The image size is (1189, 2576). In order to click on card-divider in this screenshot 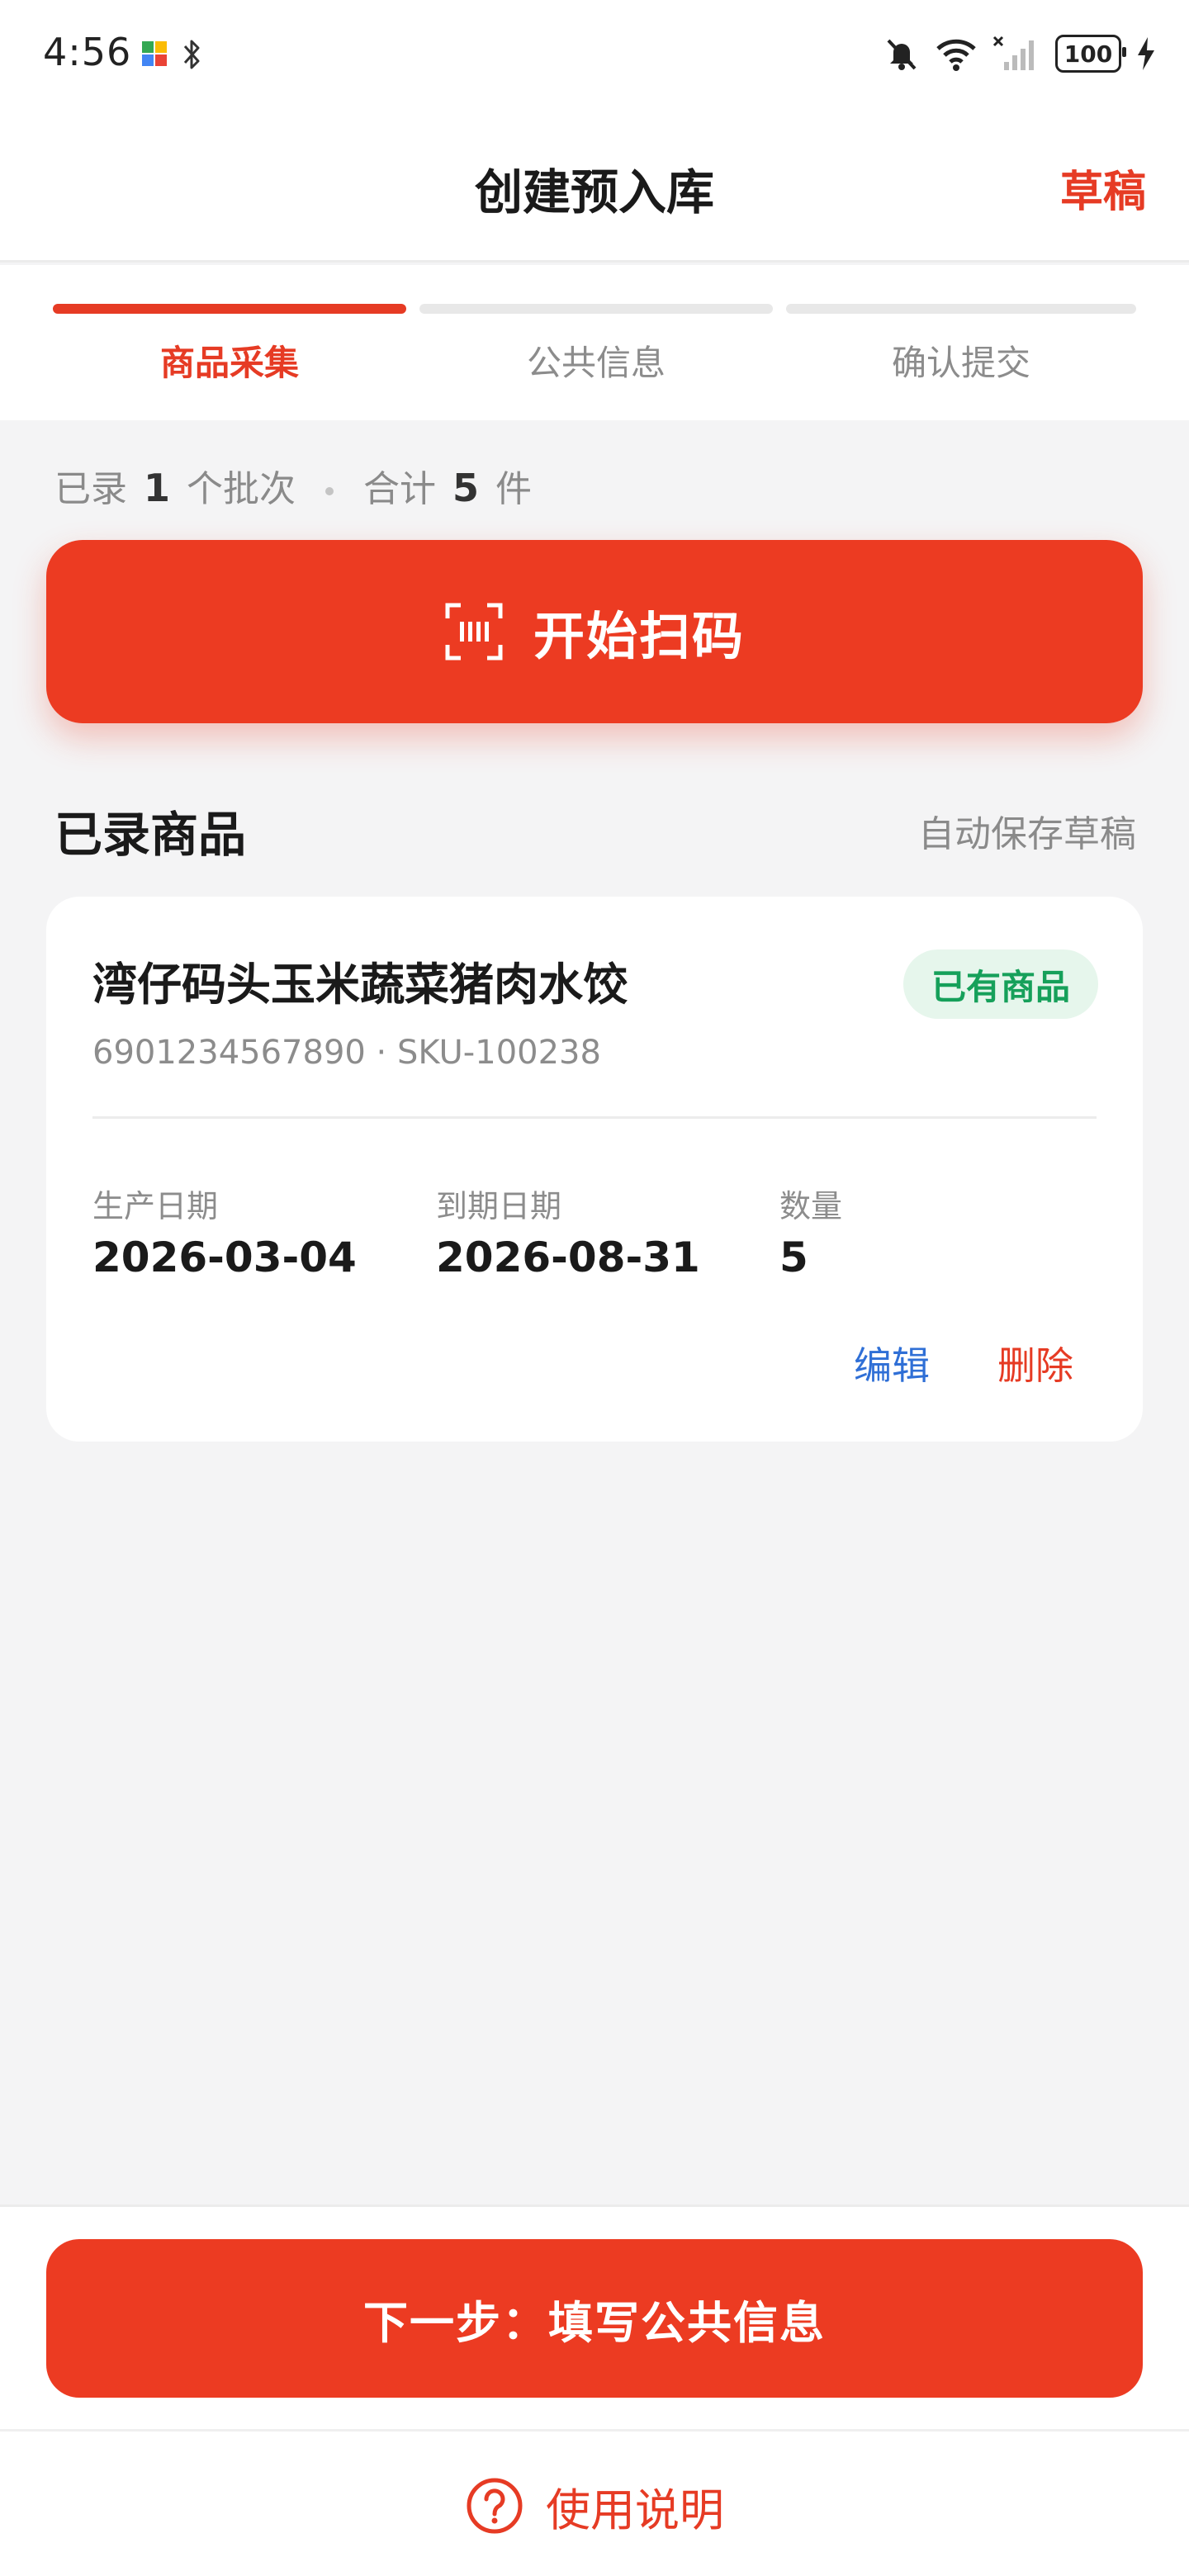, I will do `click(594, 1117)`.